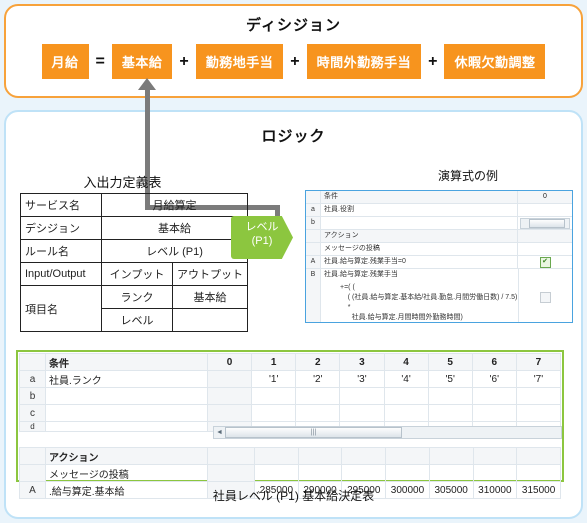  Describe the element at coordinates (174, 251) in the screenshot. I see `io-row-value-rulename: レベル (P1)` at that location.